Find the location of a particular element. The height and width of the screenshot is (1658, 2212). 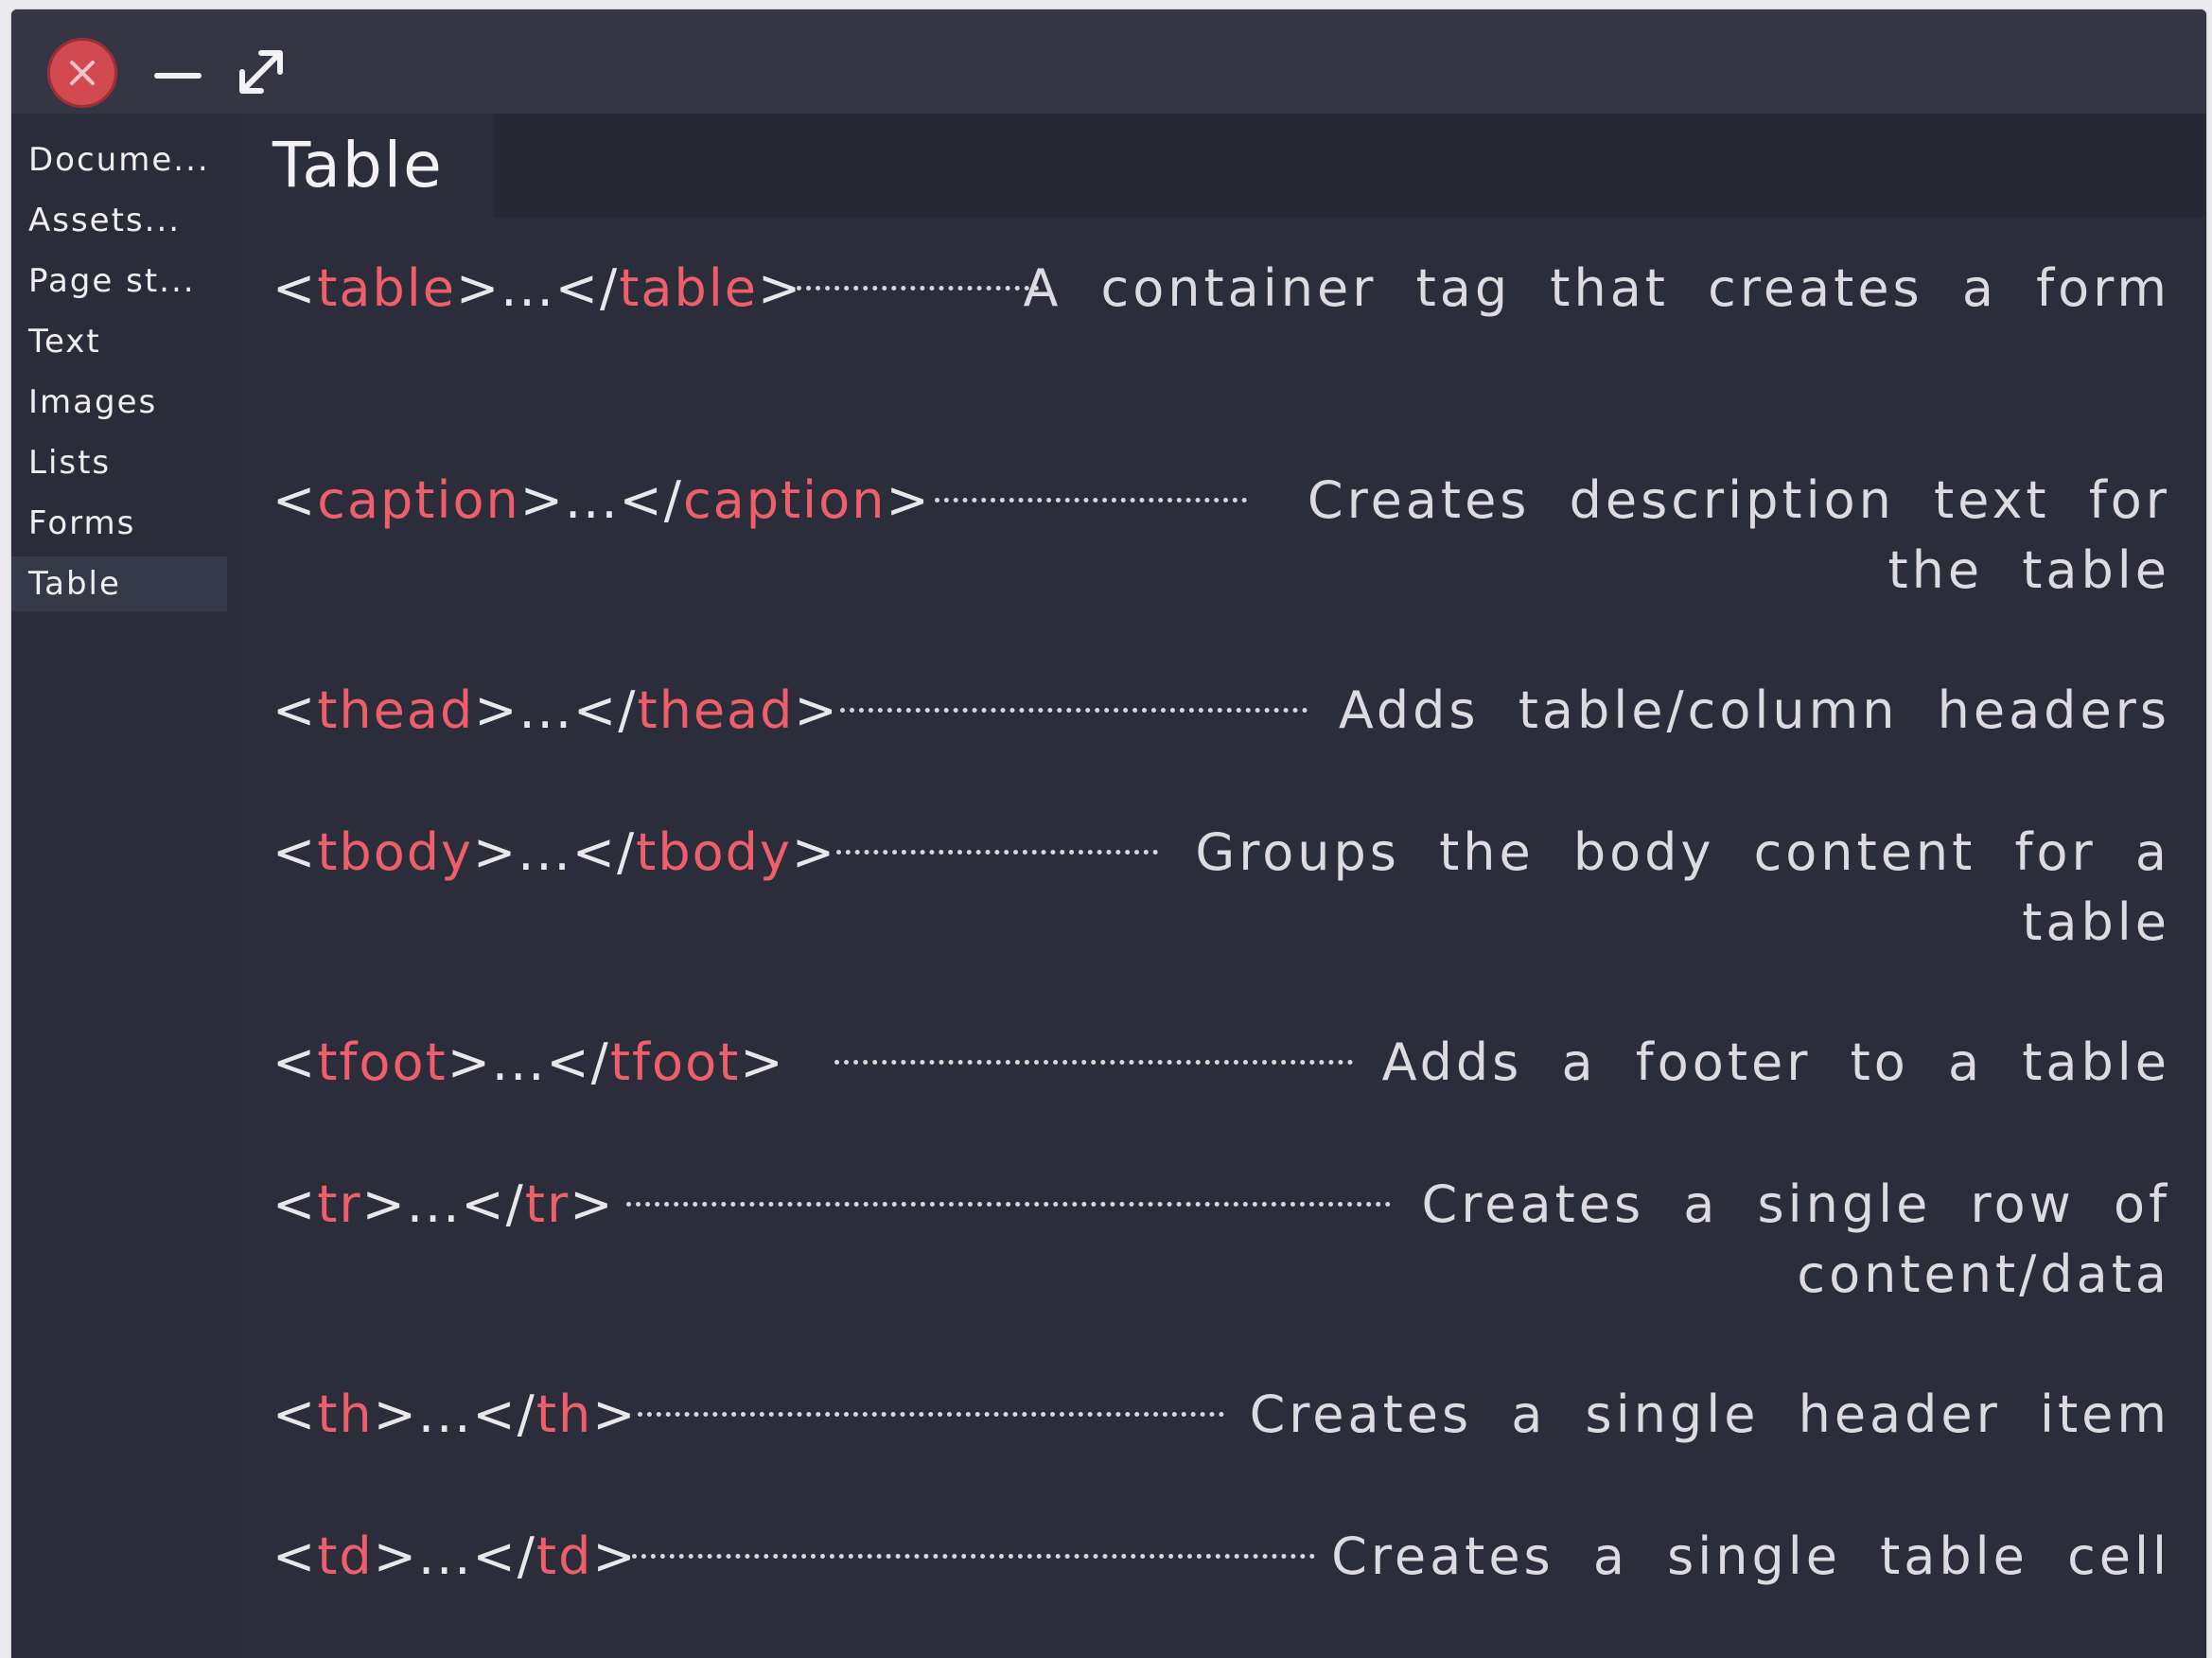

tag-code: <td>...</td> is located at coordinates (455, 1556).